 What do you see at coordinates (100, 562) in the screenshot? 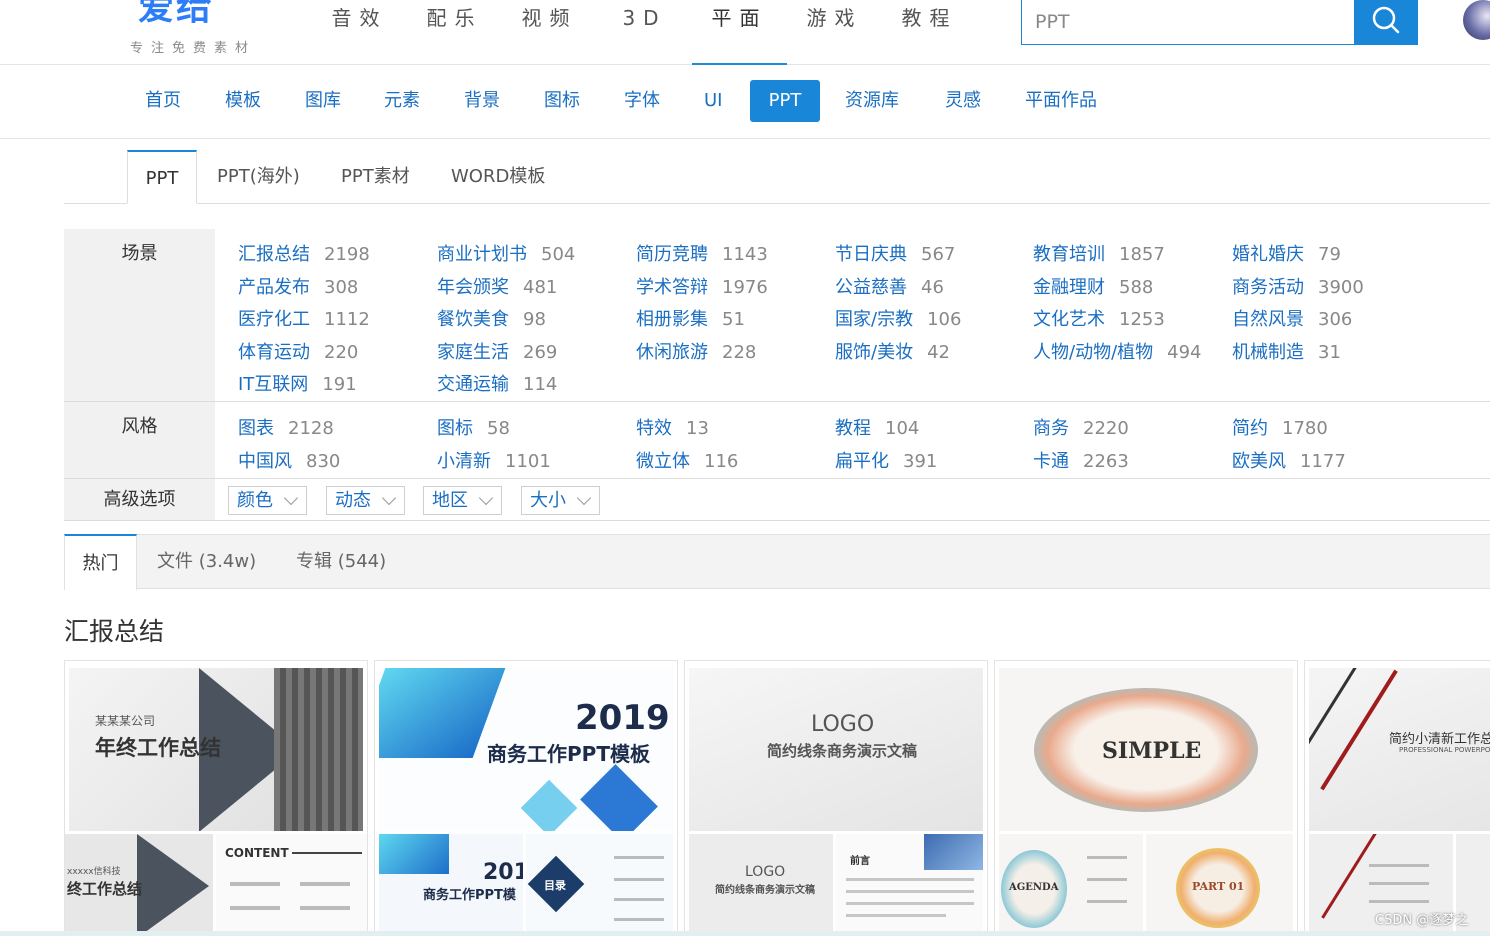
I see `tab-hot: 热门` at bounding box center [100, 562].